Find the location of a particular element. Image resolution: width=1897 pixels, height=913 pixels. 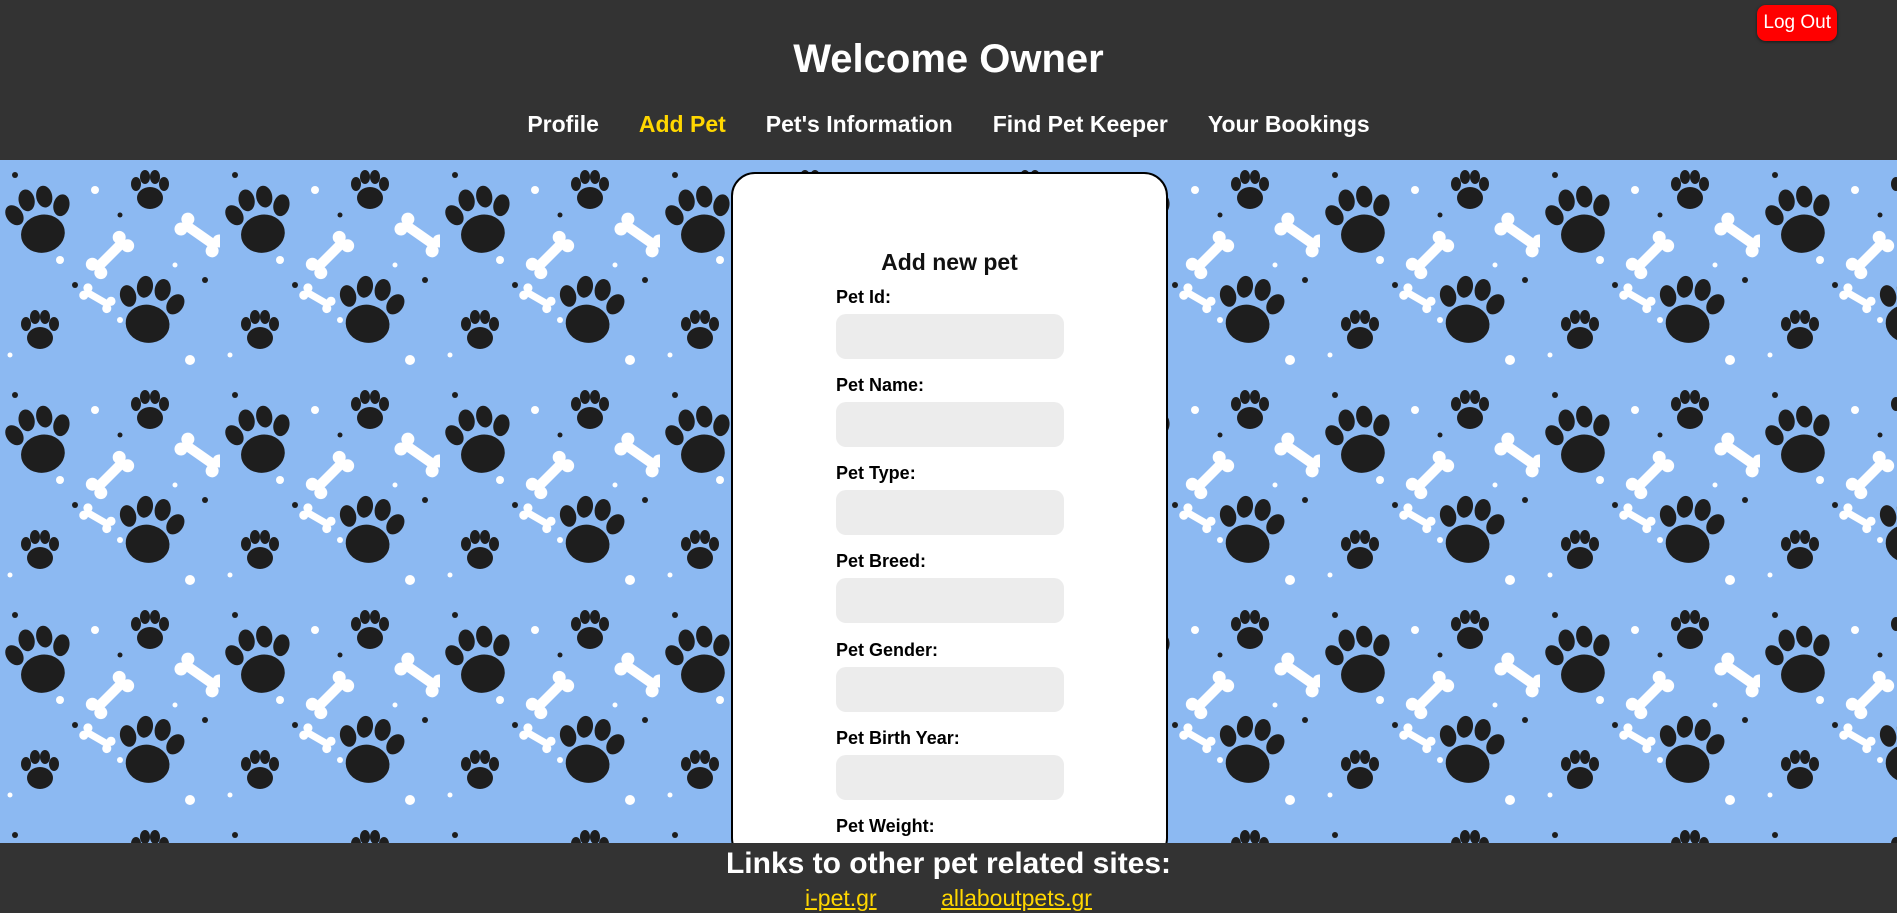

pet-id-label: Pet Id: is located at coordinates (864, 297).